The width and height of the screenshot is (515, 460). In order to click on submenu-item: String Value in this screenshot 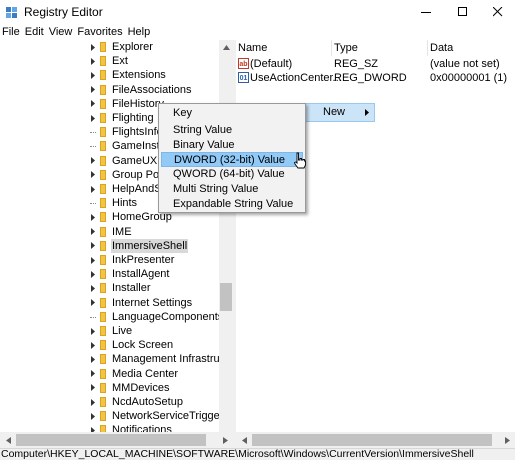, I will do `click(232, 130)`.